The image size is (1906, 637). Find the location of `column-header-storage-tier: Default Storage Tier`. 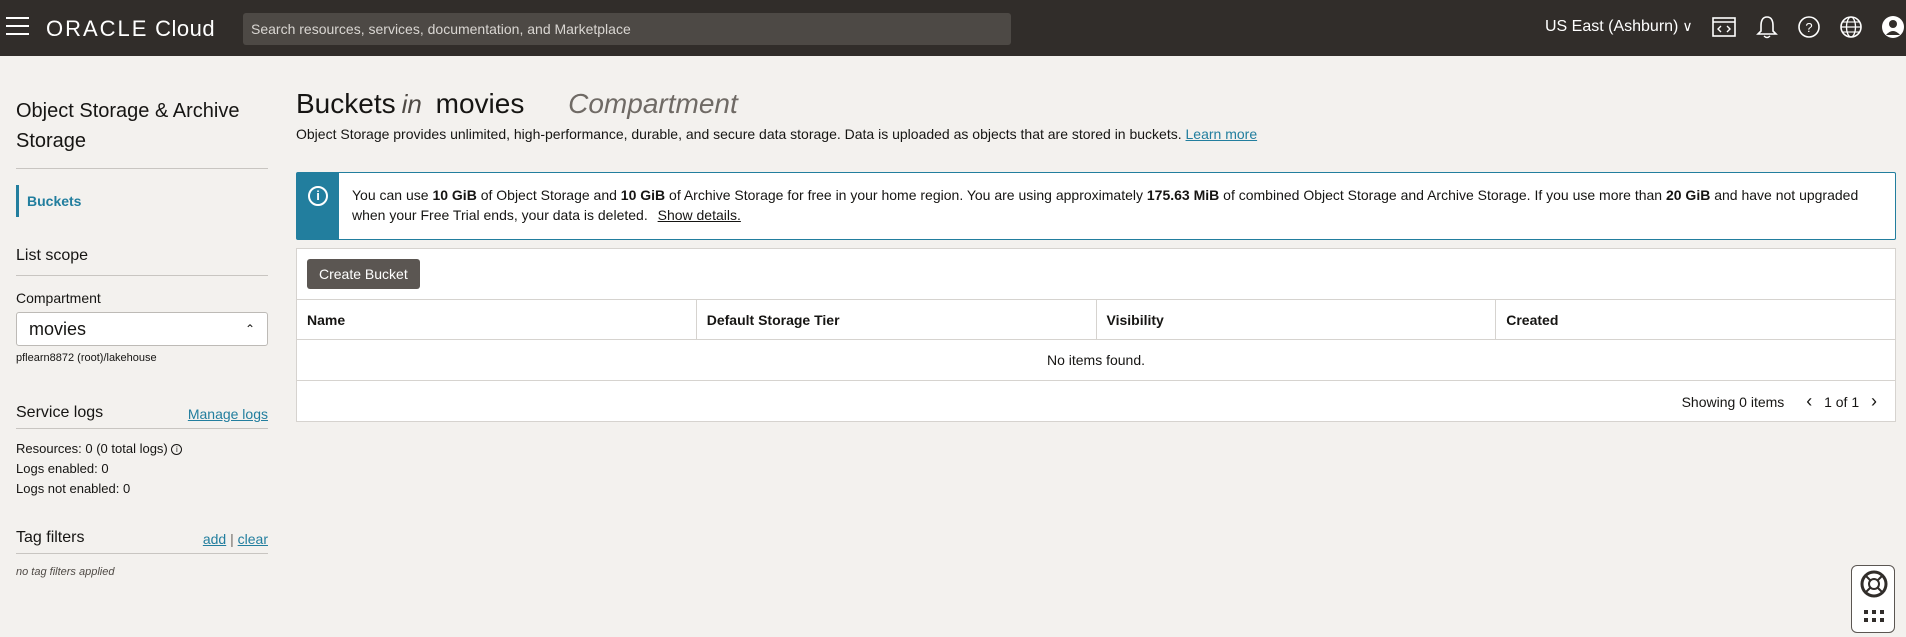

column-header-storage-tier: Default Storage Tier is located at coordinates (897, 319).